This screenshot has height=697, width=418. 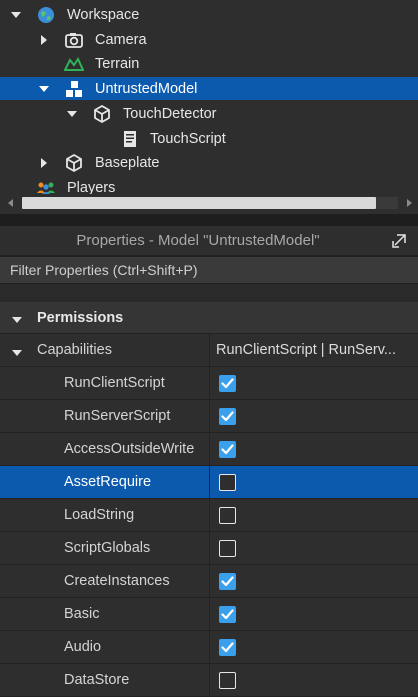 What do you see at coordinates (146, 88) in the screenshot?
I see `tree-item-label: UntrustedModel` at bounding box center [146, 88].